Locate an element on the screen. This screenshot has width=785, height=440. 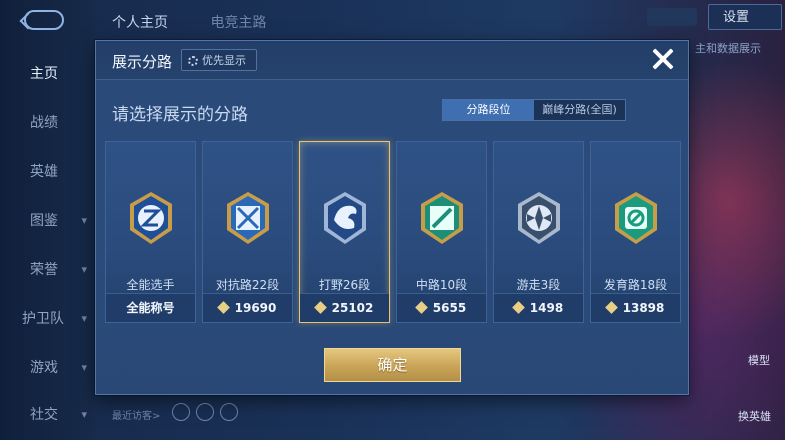
lane-value: 25102 is located at coordinates (344, 307).